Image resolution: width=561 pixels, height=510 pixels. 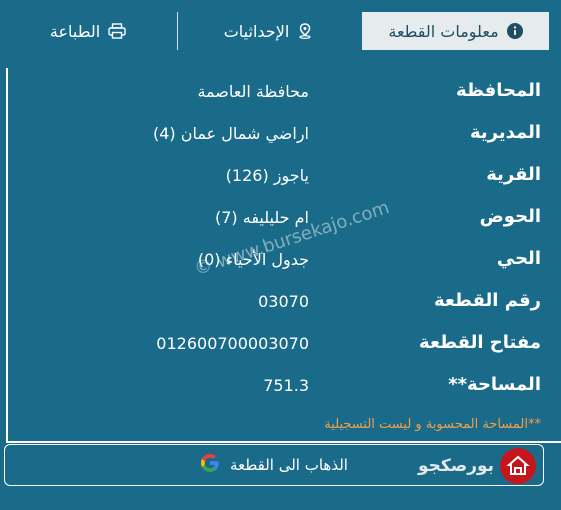 I want to click on row-label: رقم القطعة, so click(x=487, y=300).